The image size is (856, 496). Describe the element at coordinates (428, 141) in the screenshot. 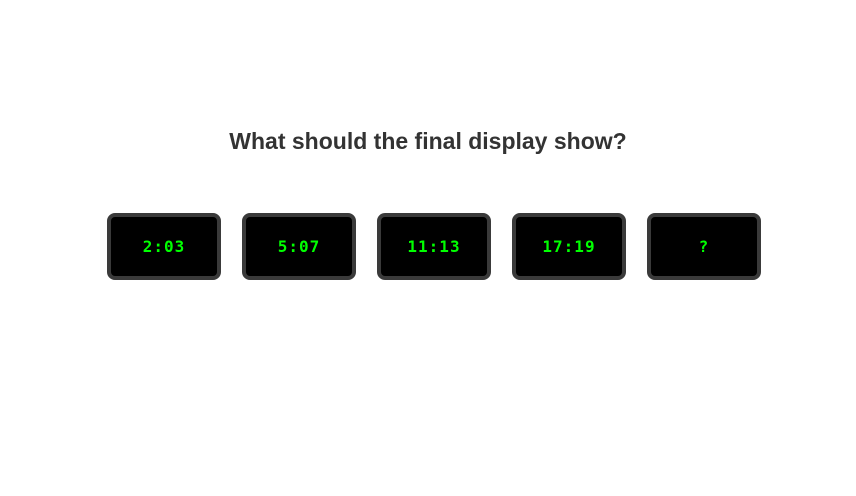

I see `question-title: What should the final display show?` at that location.